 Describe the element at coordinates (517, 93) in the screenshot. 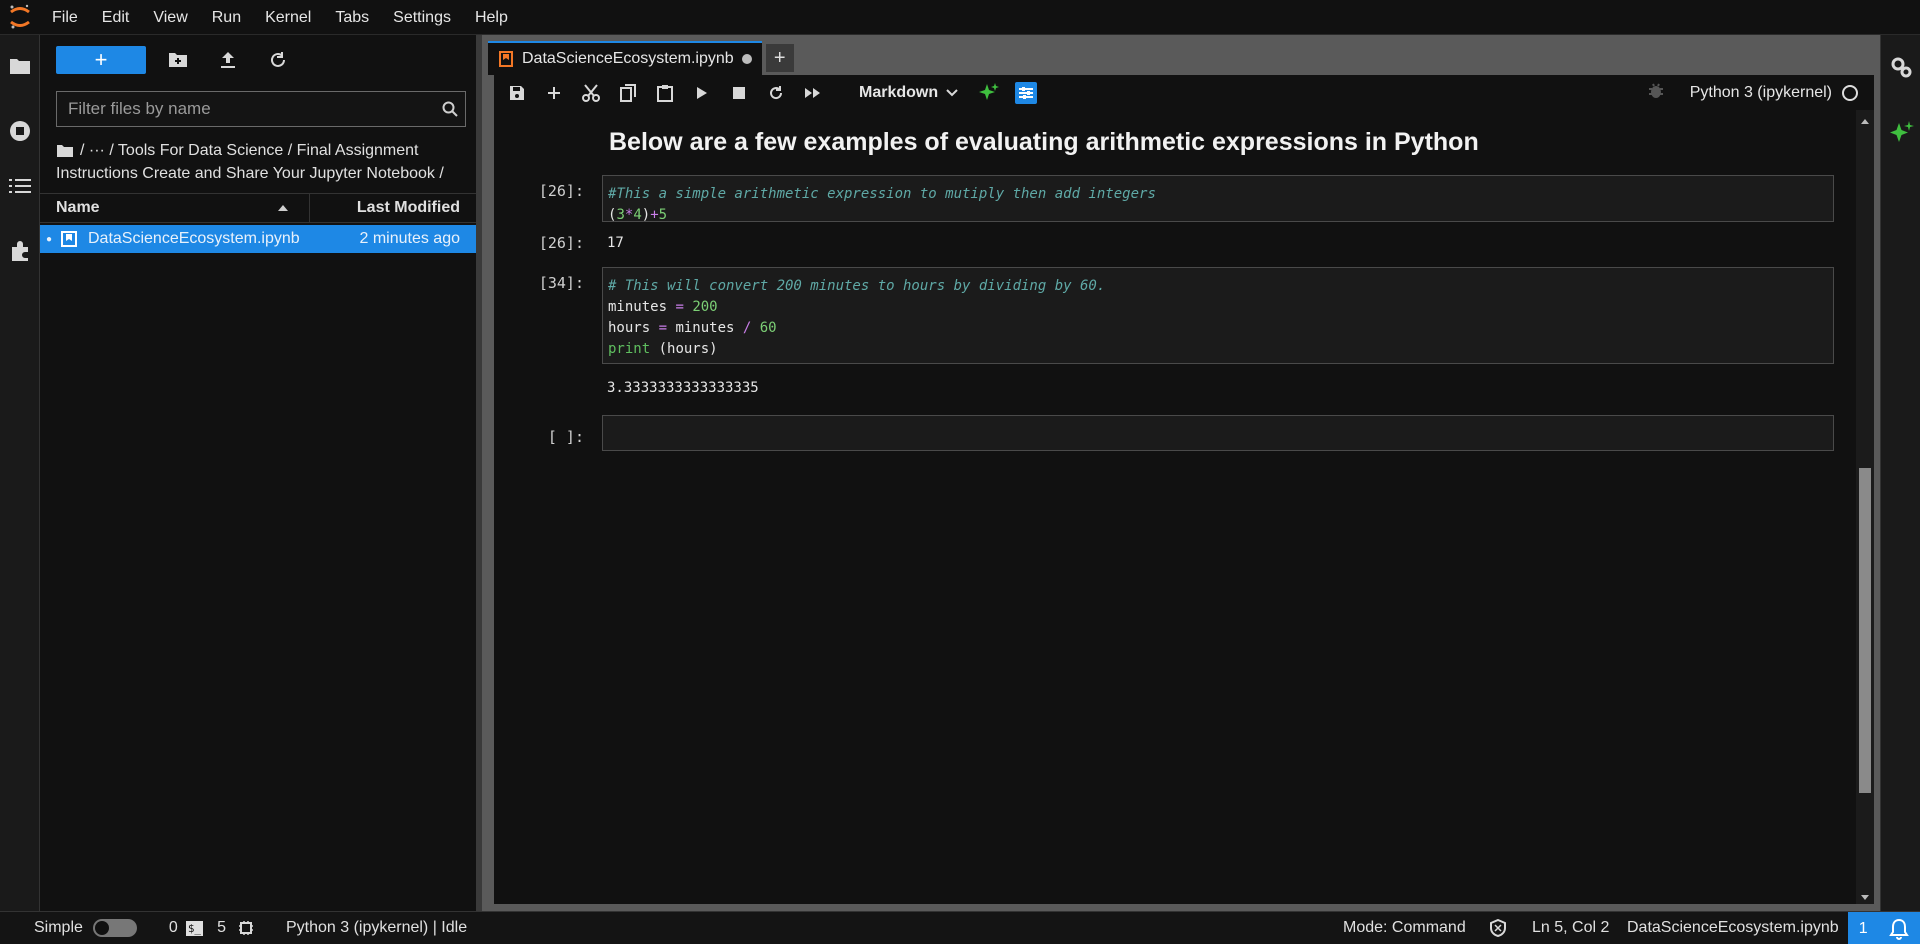

I see `save-icon` at that location.